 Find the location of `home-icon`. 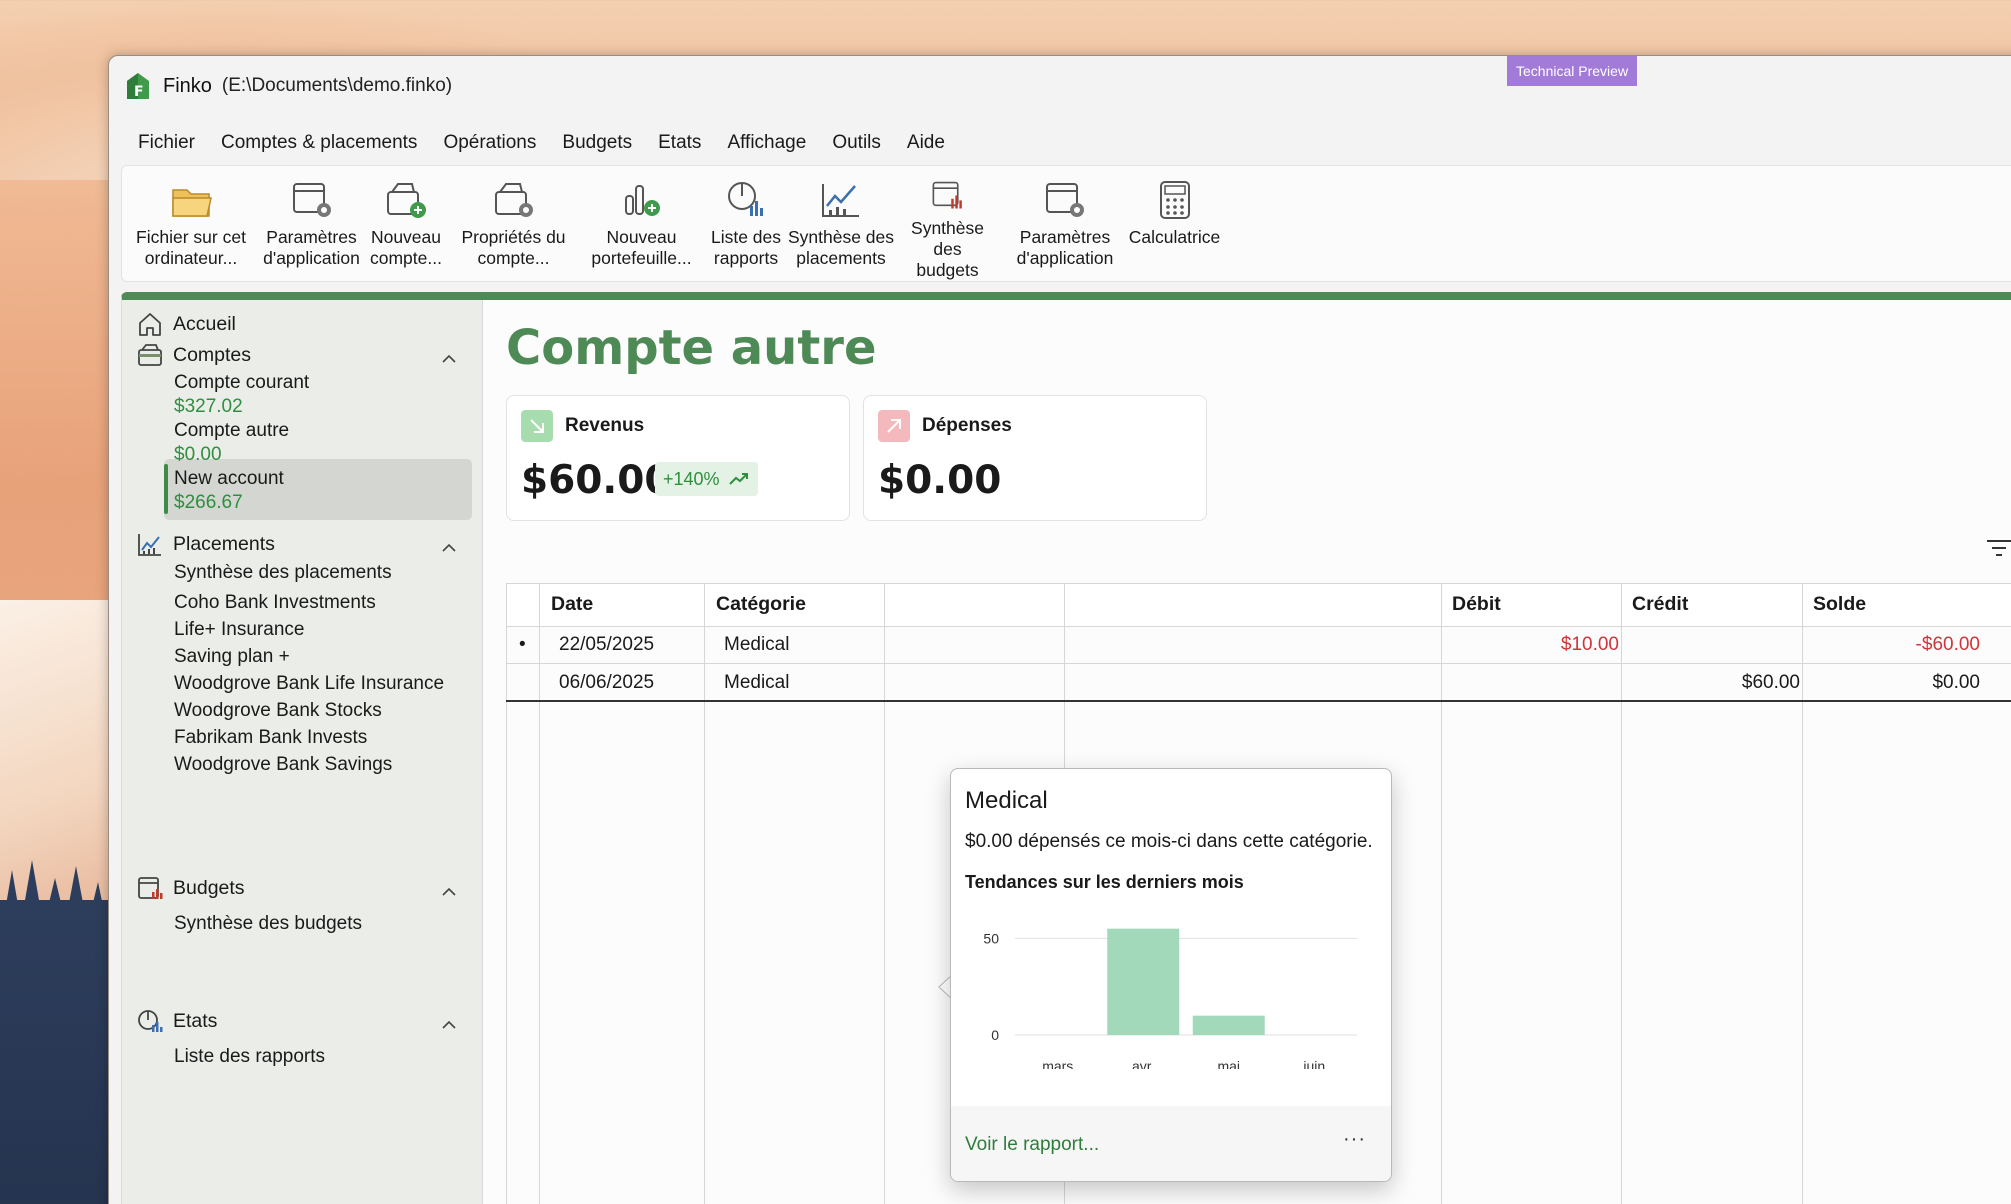

home-icon is located at coordinates (150, 324).